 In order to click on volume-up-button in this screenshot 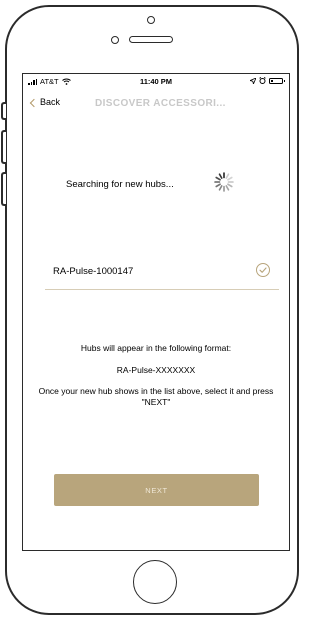, I will do `click(3, 147)`.